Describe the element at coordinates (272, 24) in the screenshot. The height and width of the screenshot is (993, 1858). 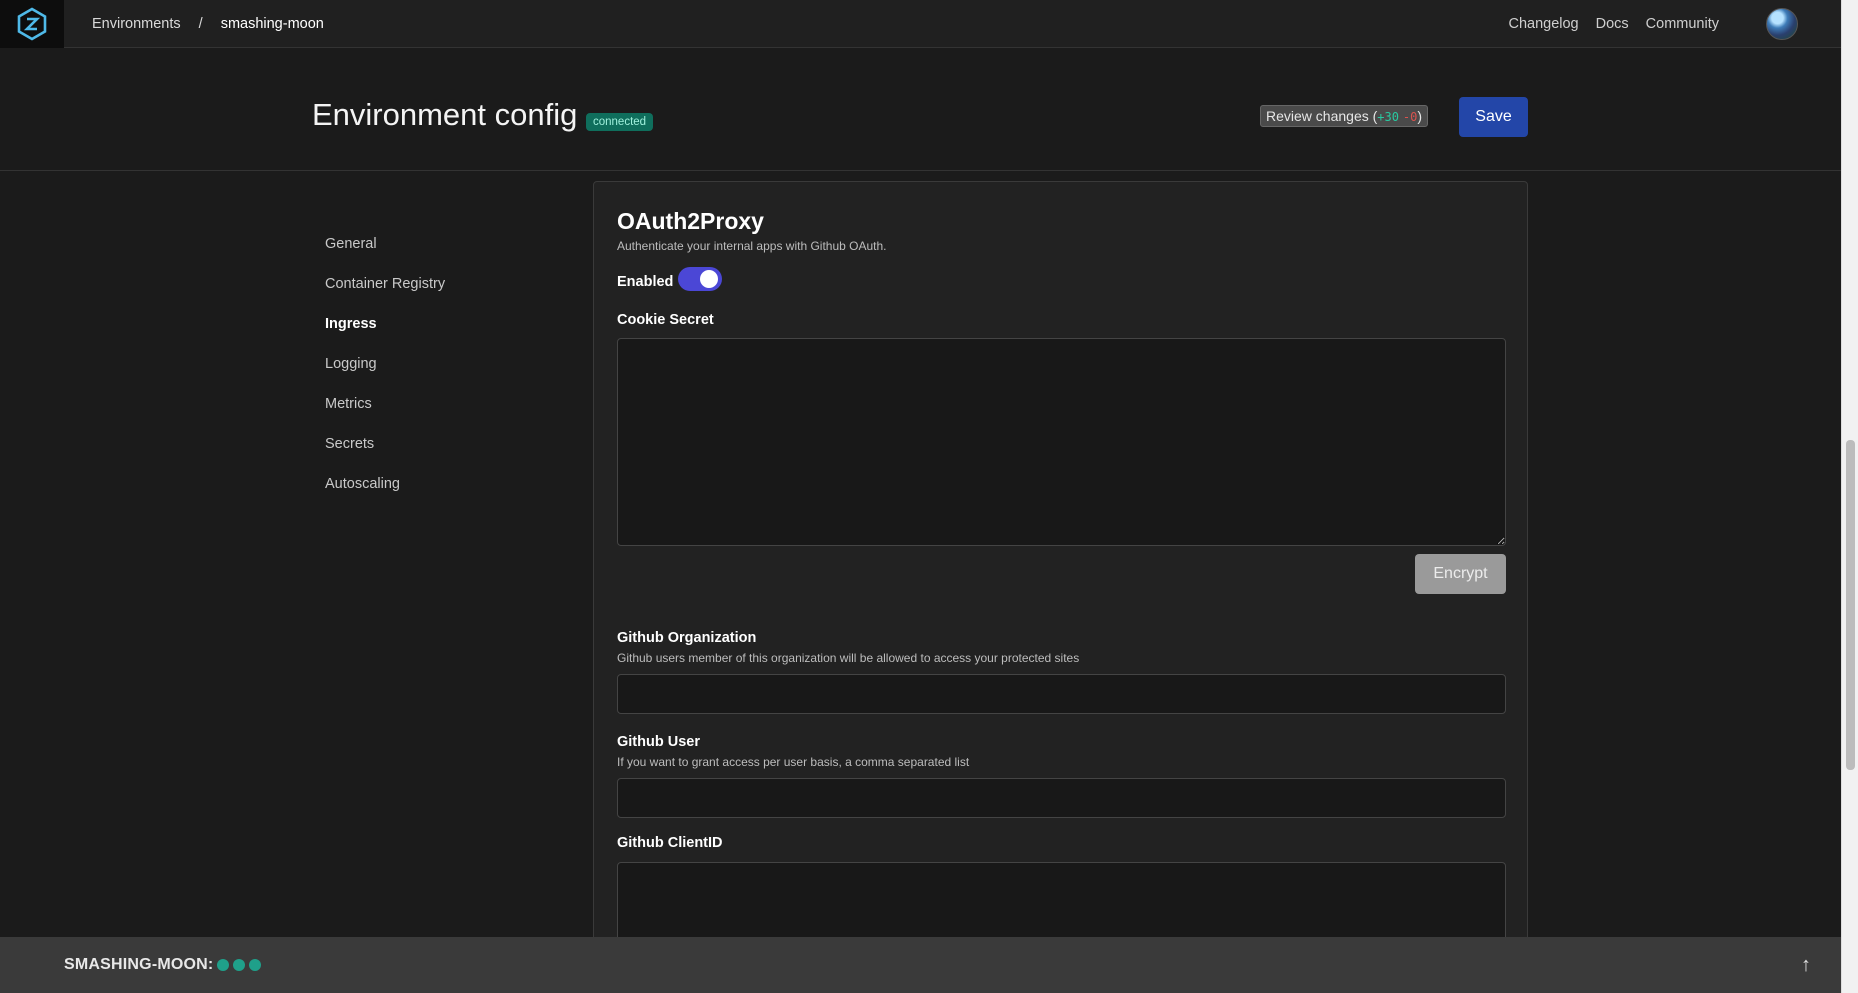
I see `breadcrumb-current-environment: smashing-moon` at that location.